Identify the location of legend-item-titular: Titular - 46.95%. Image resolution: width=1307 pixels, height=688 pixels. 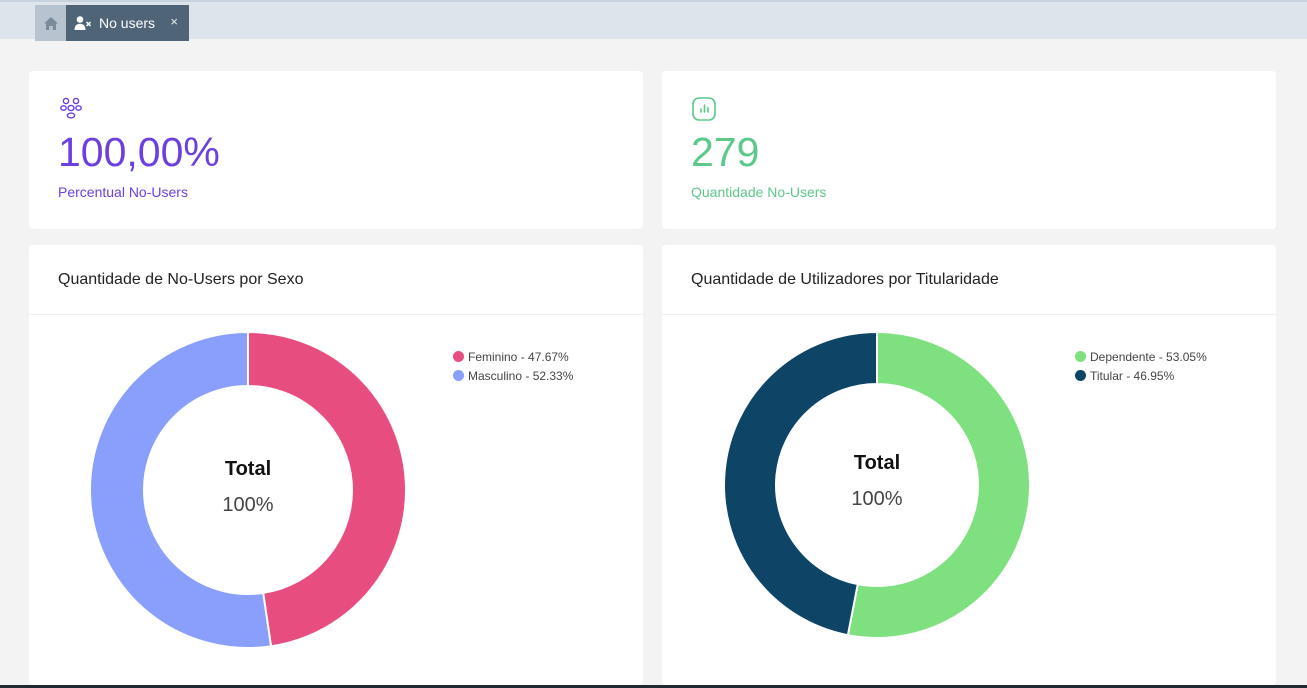
(1141, 375).